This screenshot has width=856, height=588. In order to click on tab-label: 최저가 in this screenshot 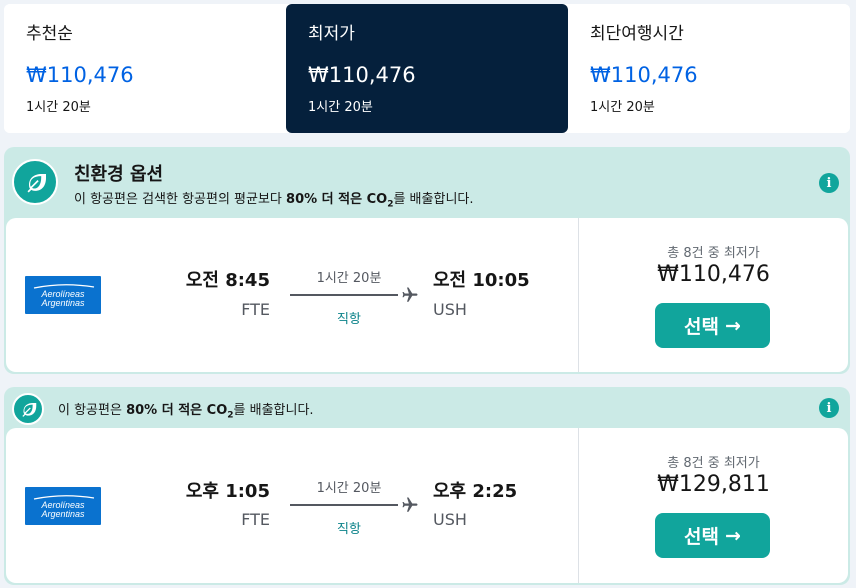, I will do `click(331, 34)`.